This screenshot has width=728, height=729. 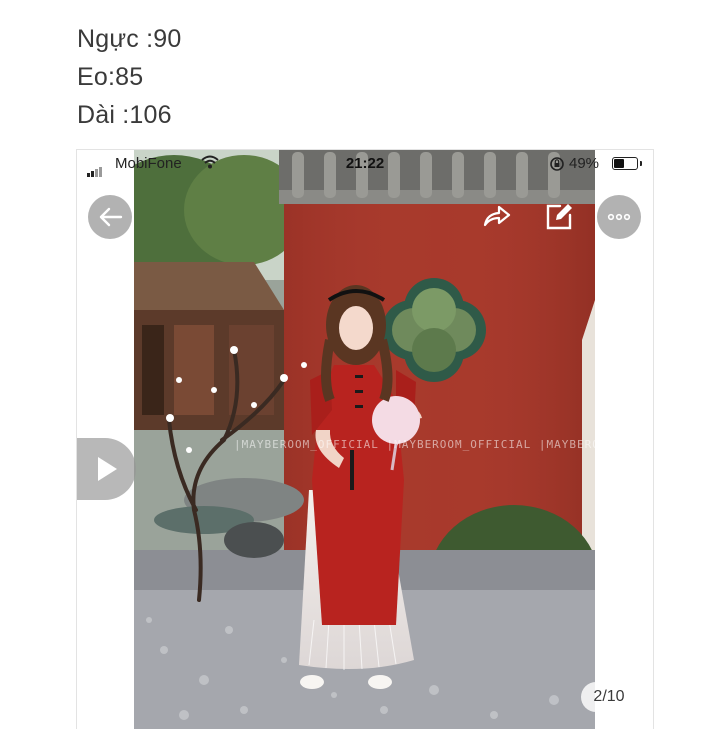 What do you see at coordinates (619, 163) in the screenshot?
I see `battery-fill` at bounding box center [619, 163].